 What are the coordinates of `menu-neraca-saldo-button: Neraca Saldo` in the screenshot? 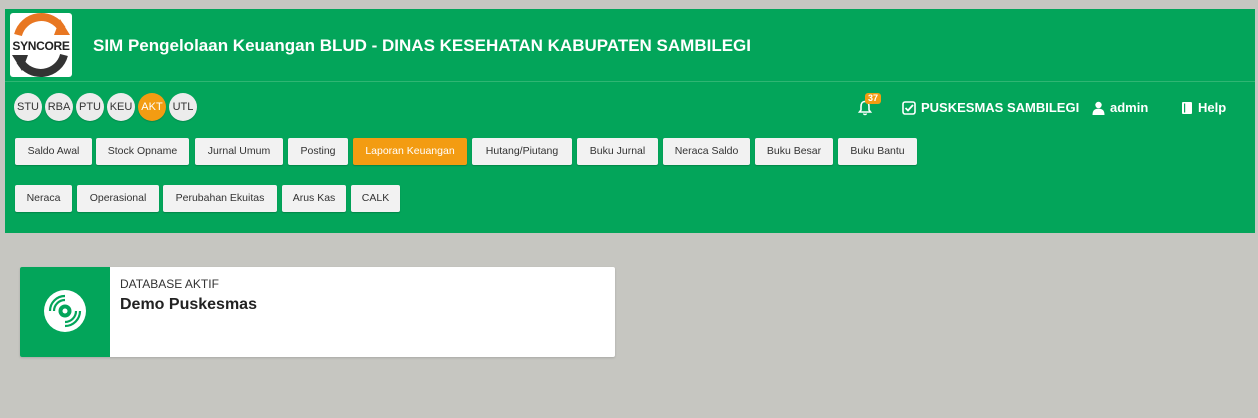 It's located at (706, 151).